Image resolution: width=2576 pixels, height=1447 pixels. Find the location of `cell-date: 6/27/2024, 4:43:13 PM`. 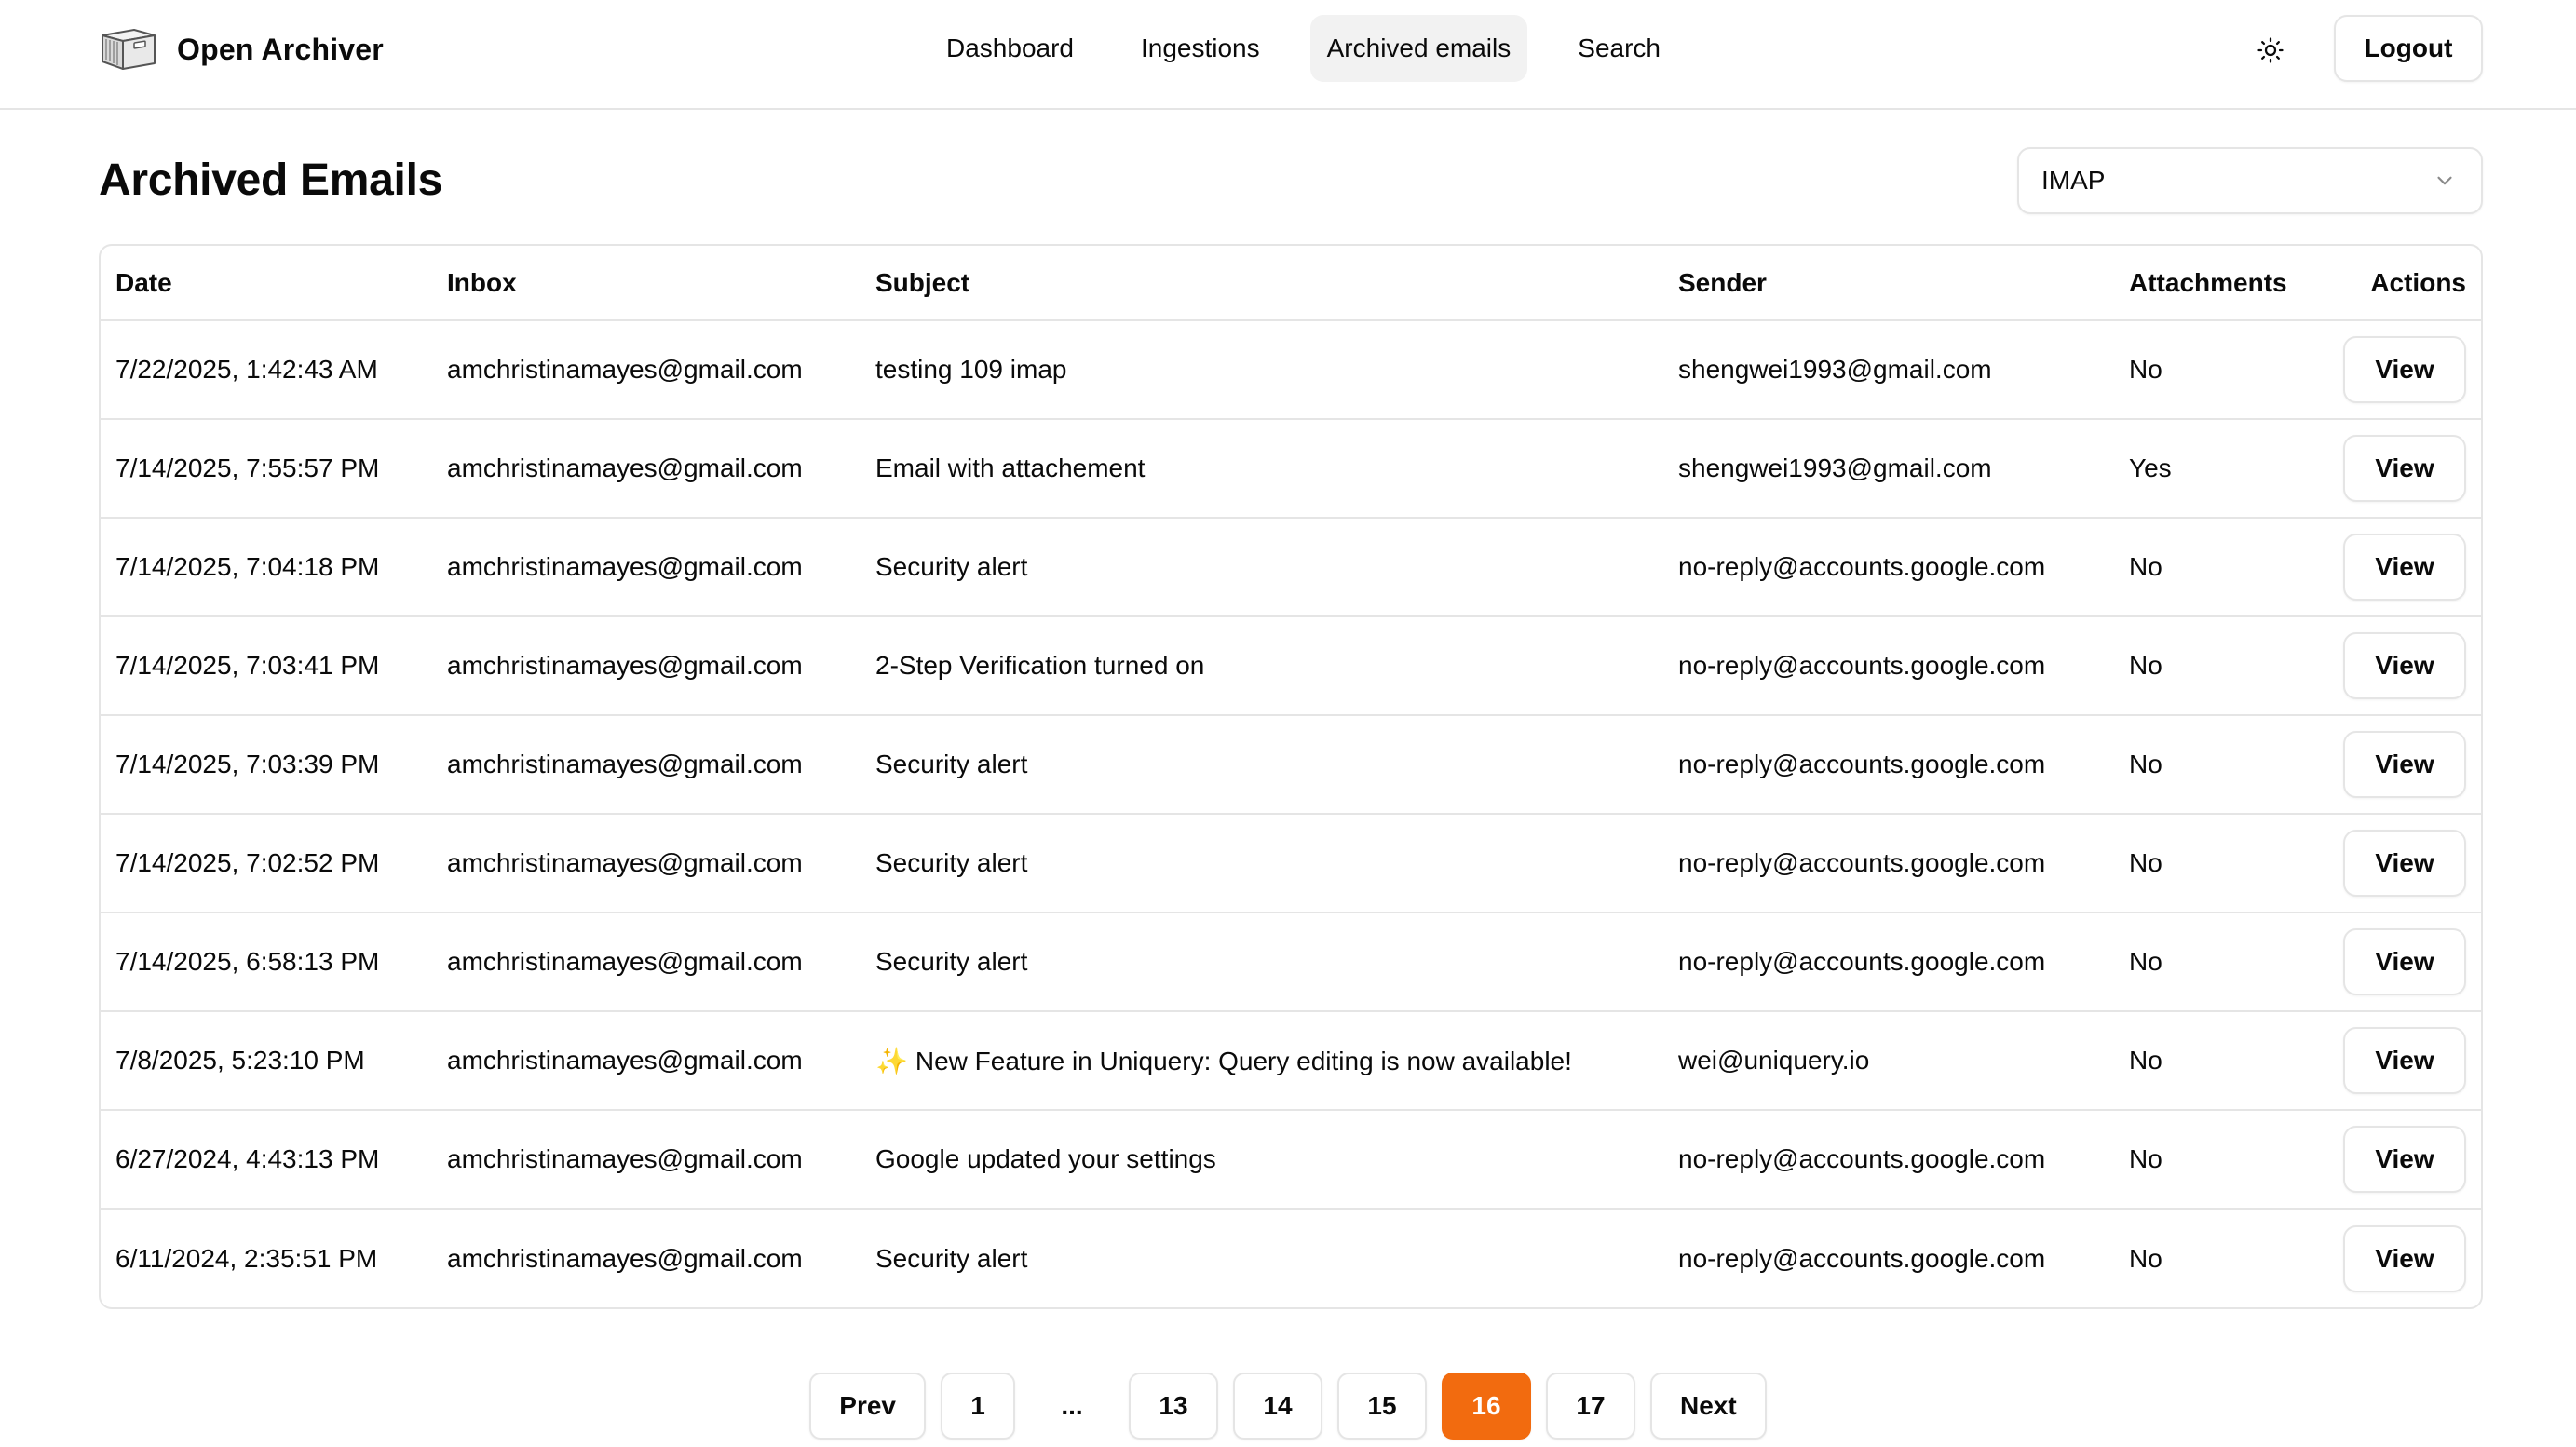

cell-date: 6/27/2024, 4:43:13 PM is located at coordinates (266, 1160).